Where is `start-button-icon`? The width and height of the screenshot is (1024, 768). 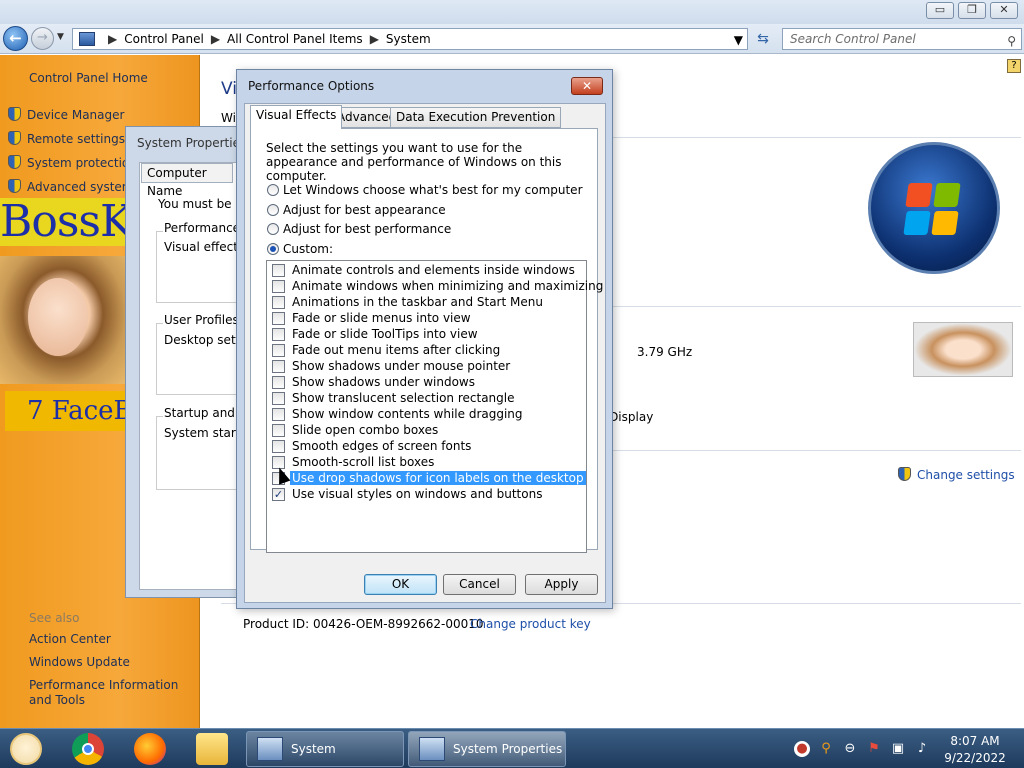 start-button-icon is located at coordinates (26, 749).